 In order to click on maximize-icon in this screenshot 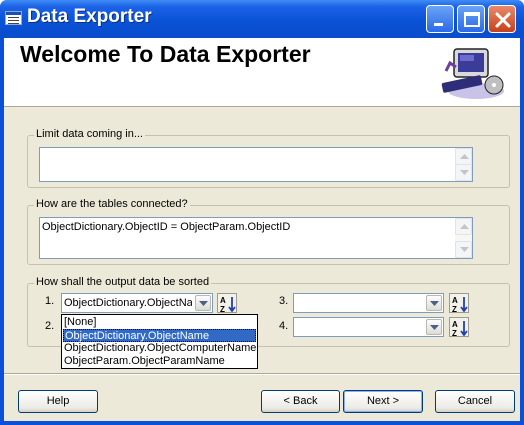, I will do `click(472, 19)`.